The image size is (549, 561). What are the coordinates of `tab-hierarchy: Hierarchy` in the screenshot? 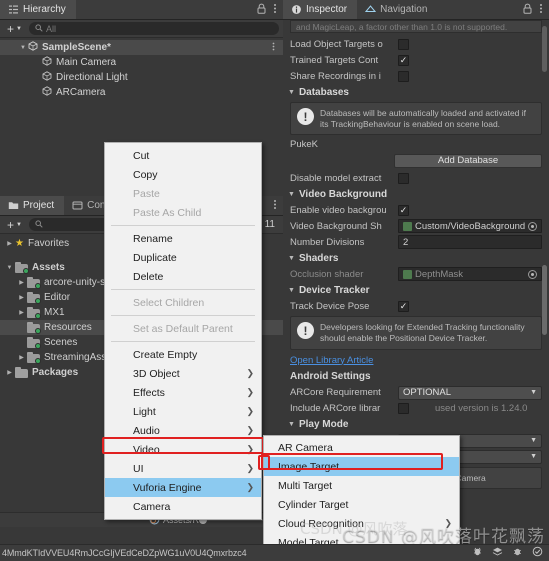 It's located at (38, 9).